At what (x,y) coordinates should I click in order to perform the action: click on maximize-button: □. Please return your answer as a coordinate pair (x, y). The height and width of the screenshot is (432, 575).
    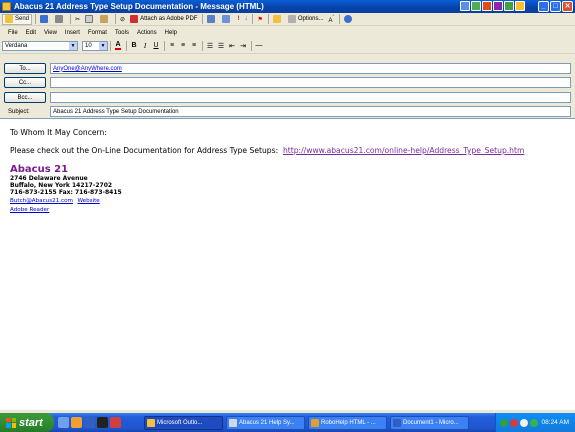
    Looking at the image, I should click on (555, 6).